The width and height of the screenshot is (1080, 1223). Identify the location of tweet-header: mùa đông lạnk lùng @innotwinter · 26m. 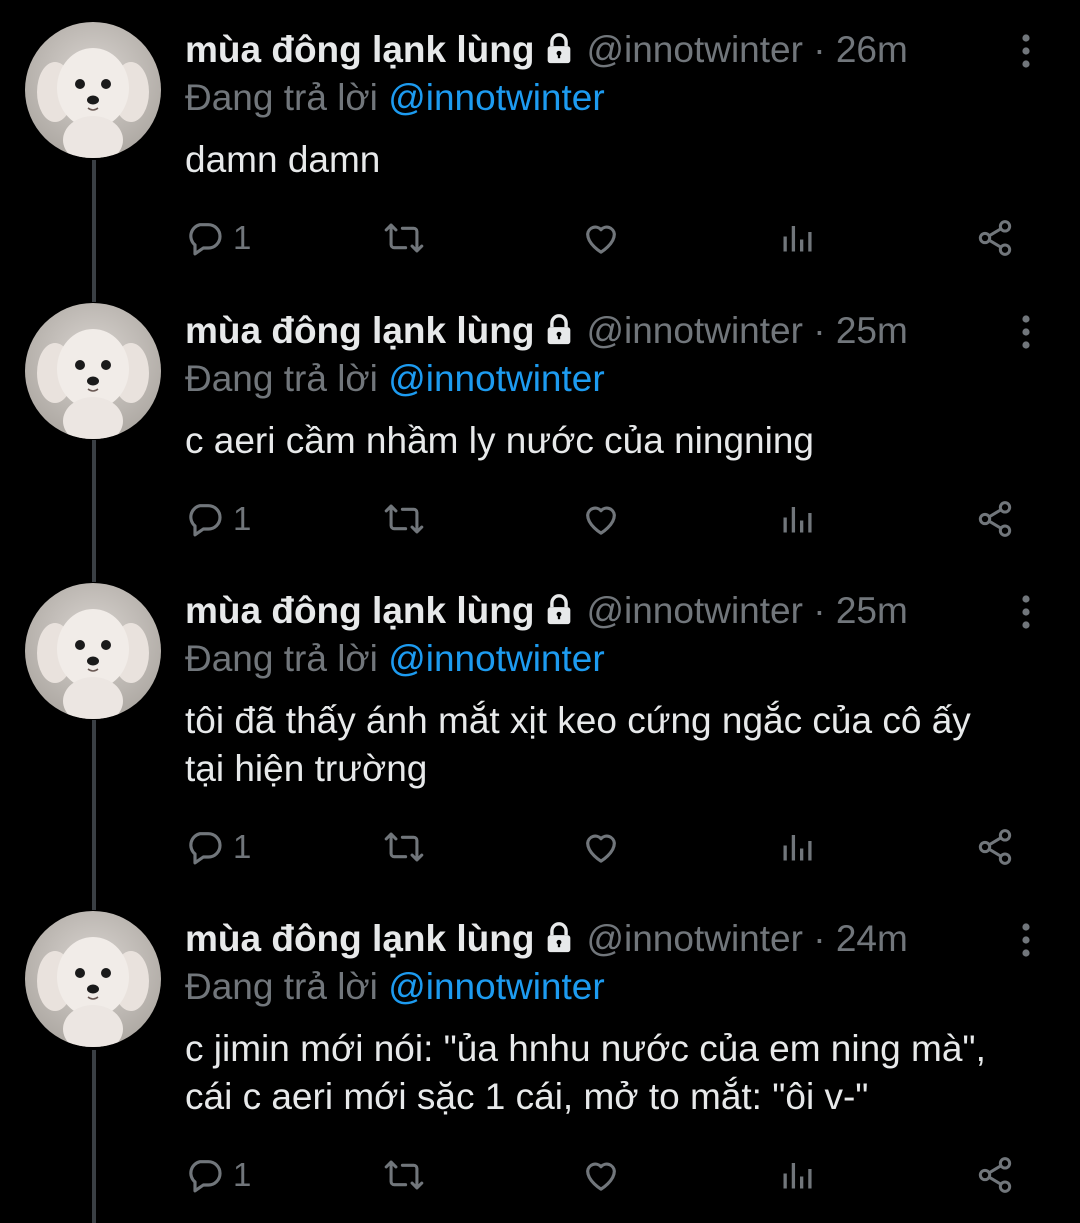
(577, 52).